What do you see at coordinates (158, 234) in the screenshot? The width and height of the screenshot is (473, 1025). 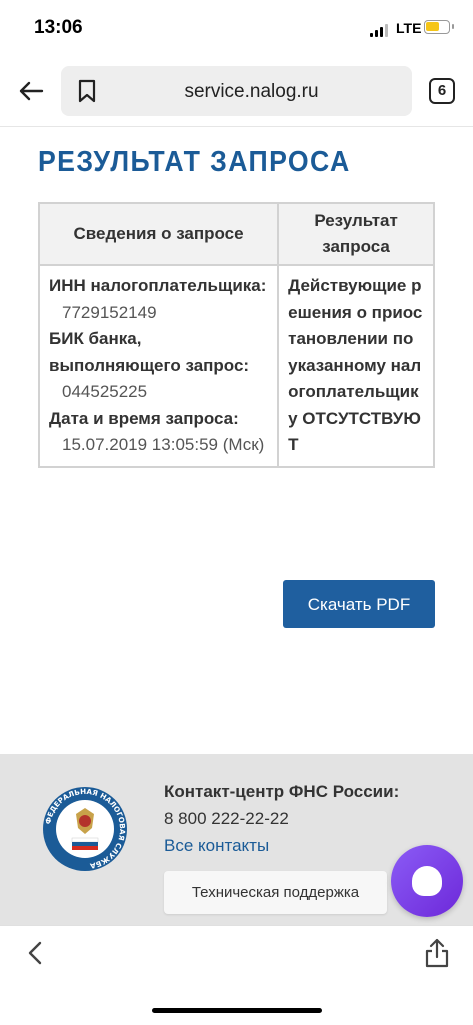 I see `table-header-request-info: Сведения о запросе` at bounding box center [158, 234].